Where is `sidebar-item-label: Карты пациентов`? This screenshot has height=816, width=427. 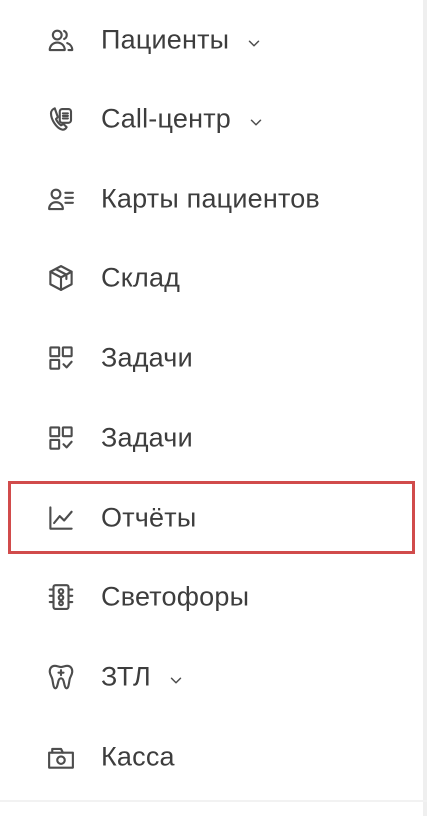
sidebar-item-label: Карты пациентов is located at coordinates (210, 198).